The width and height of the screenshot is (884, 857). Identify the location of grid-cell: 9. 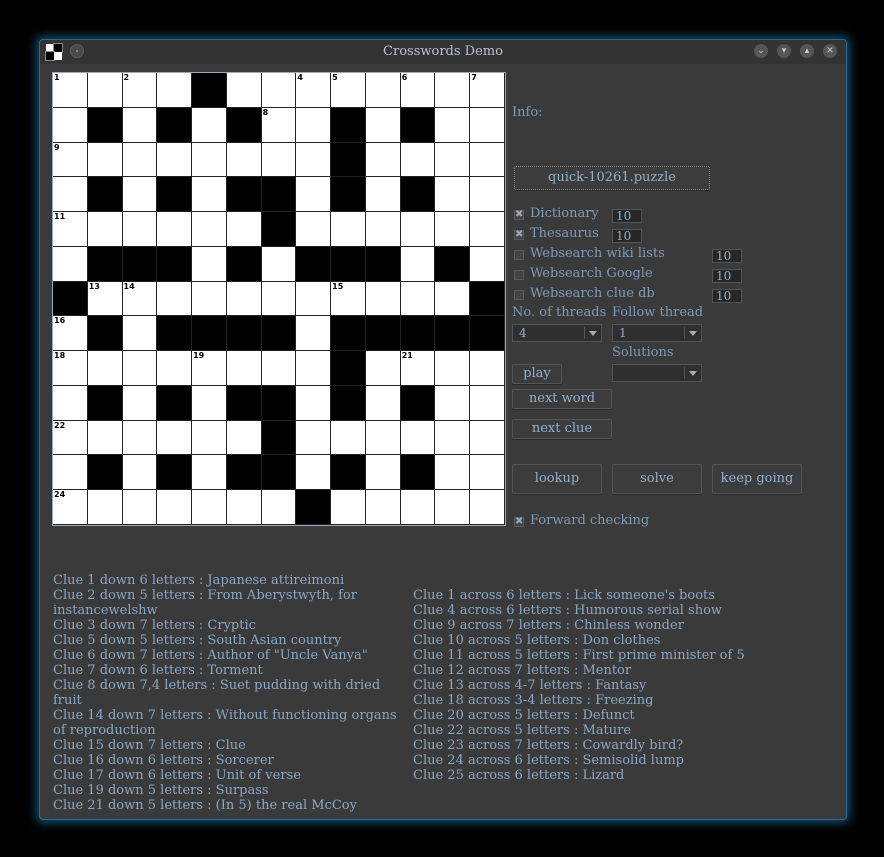
(70, 160).